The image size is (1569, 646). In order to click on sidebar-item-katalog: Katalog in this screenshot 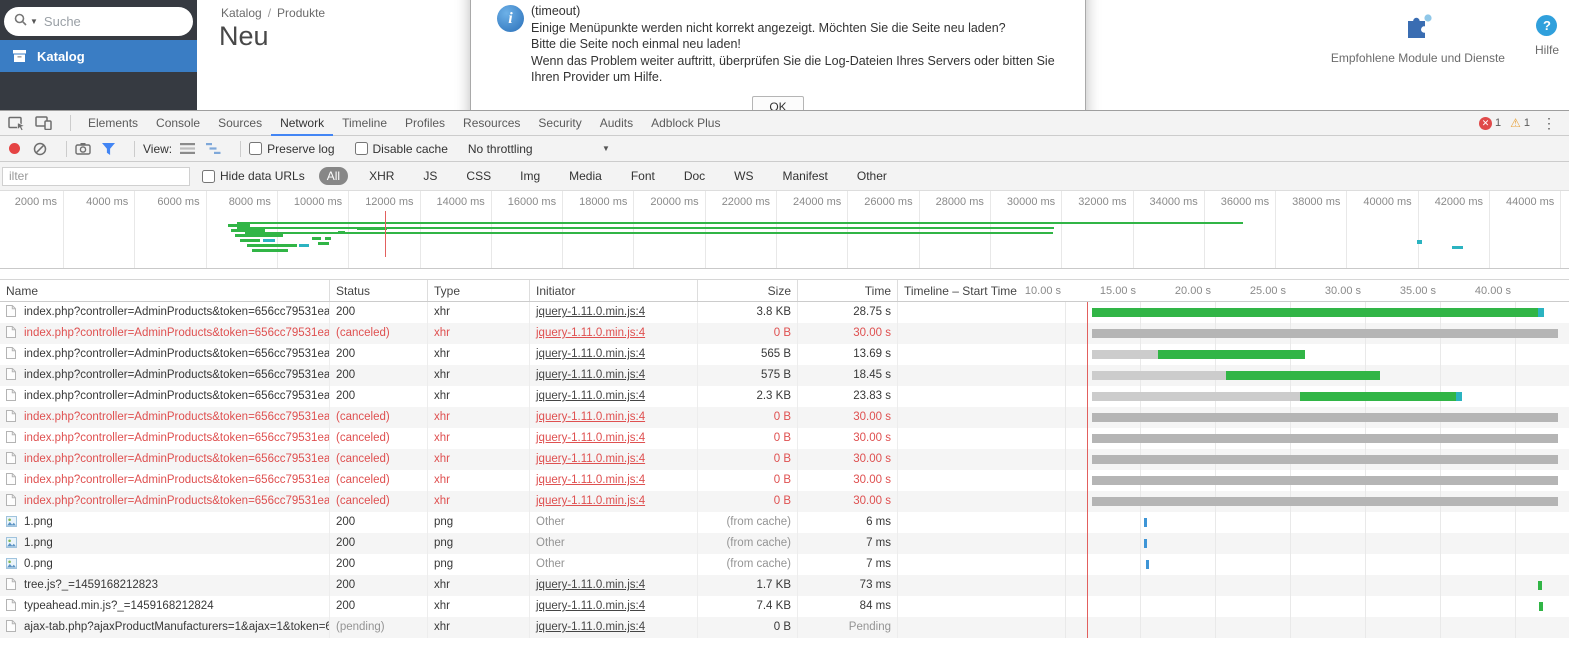, I will do `click(98, 56)`.